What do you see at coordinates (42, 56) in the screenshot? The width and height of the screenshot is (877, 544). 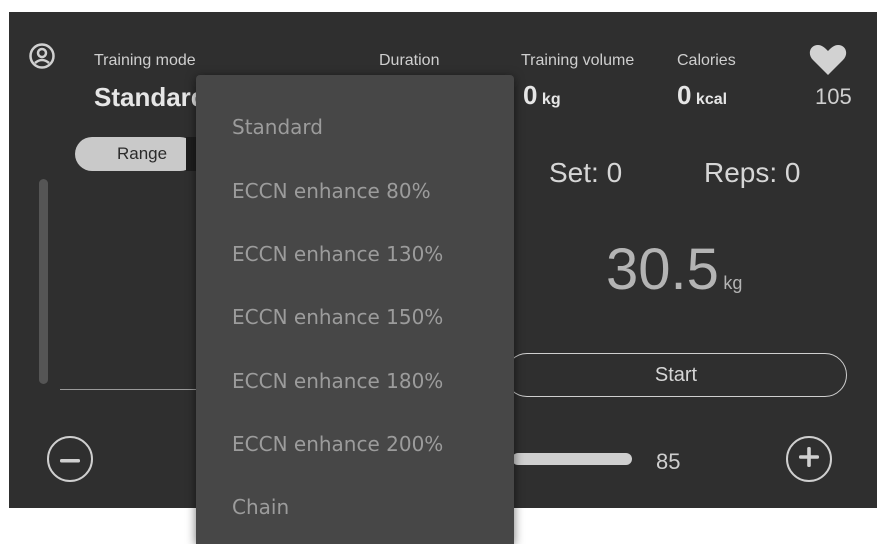 I see `profile-icon` at bounding box center [42, 56].